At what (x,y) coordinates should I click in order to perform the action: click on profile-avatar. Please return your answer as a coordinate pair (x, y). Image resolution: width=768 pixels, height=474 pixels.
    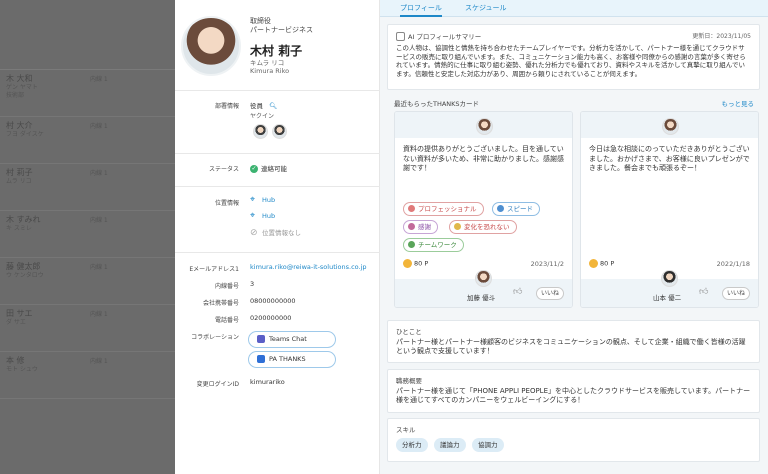
    Looking at the image, I should click on (211, 46).